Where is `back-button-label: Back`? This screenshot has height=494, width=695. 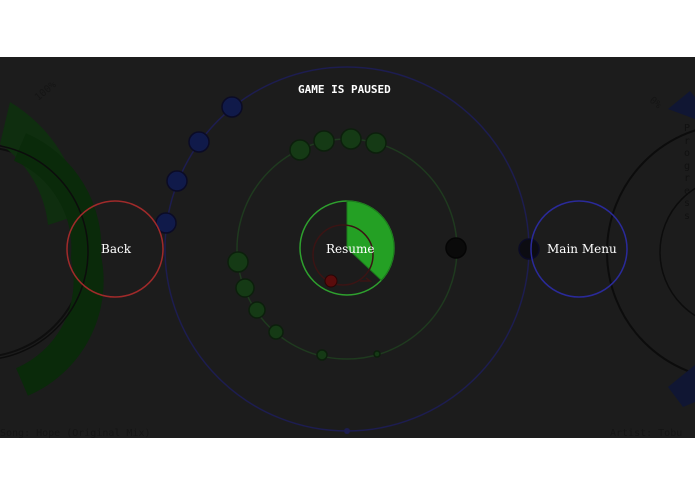
back-button-label: Back is located at coordinates (116, 249).